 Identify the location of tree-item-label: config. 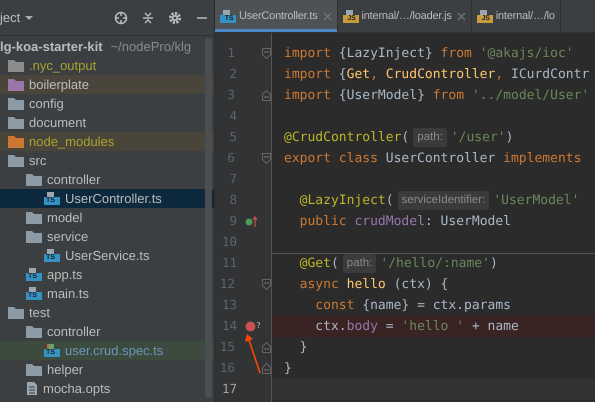
(46, 104).